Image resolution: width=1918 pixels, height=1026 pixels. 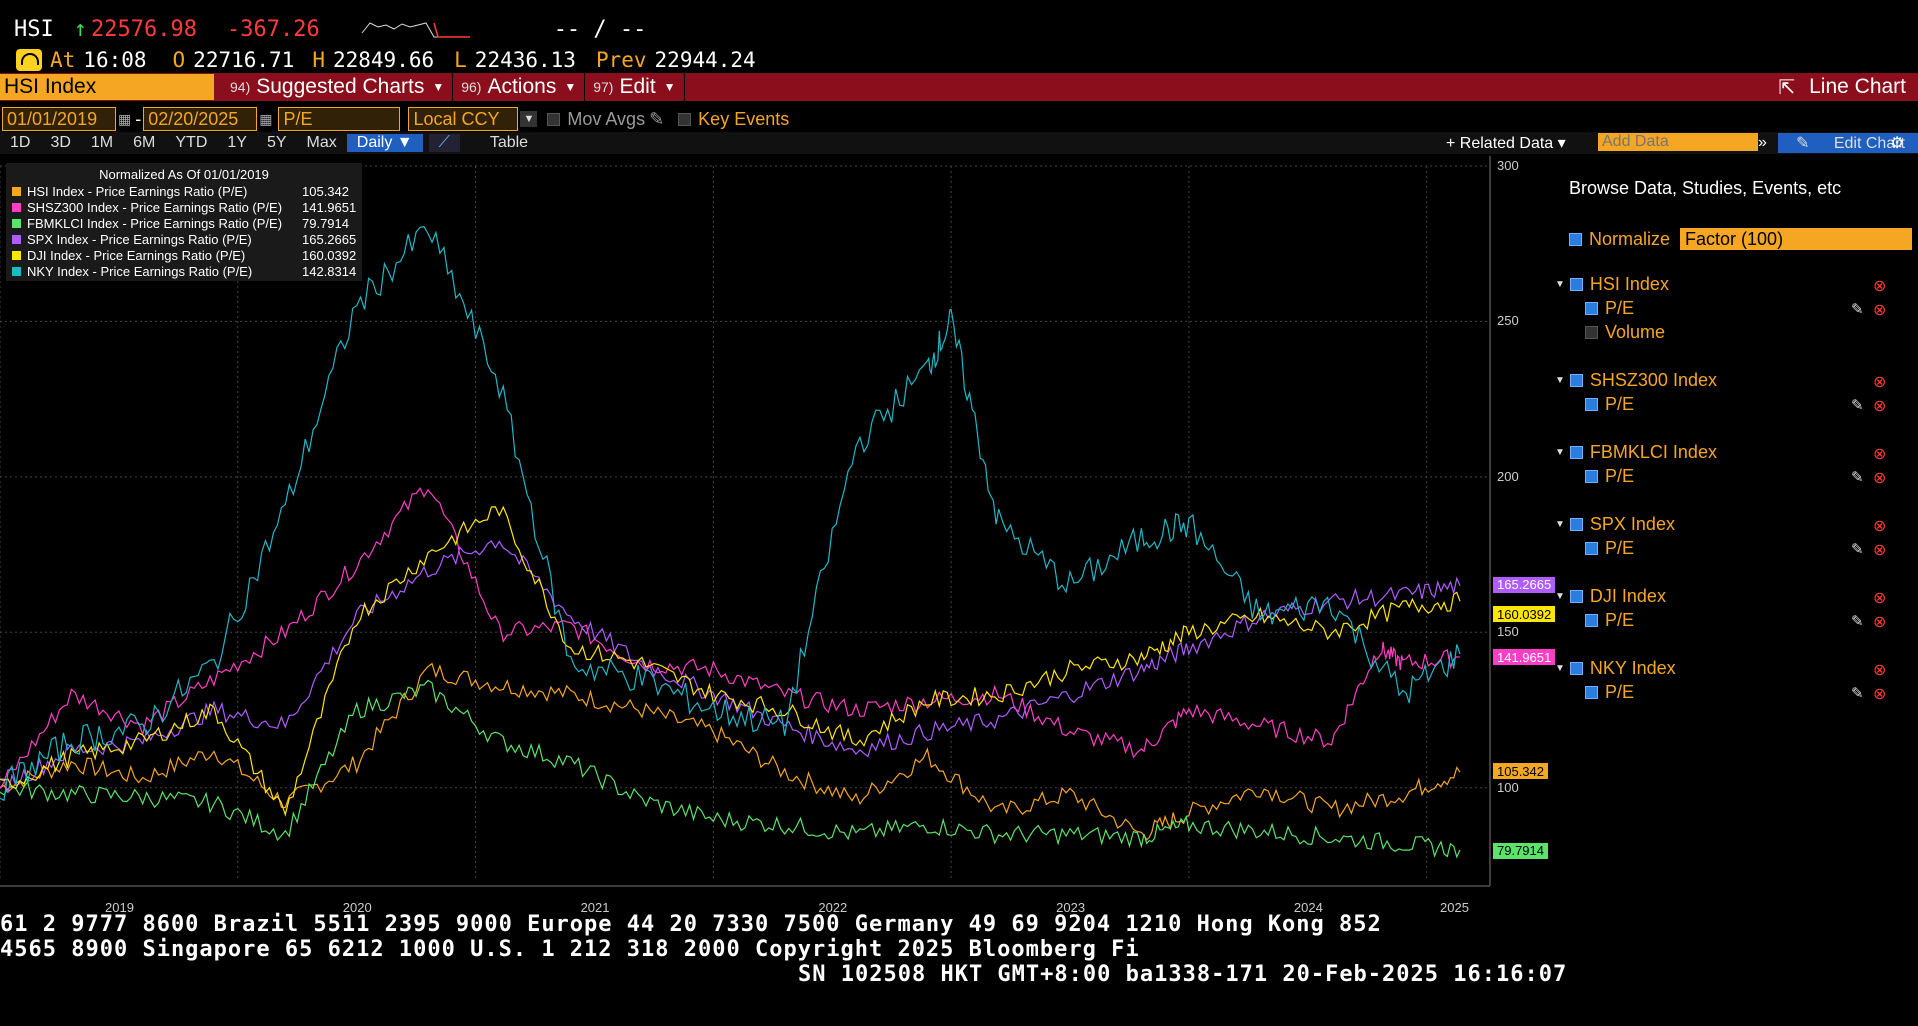 I want to click on timeframe-max: Max, so click(x=322, y=143).